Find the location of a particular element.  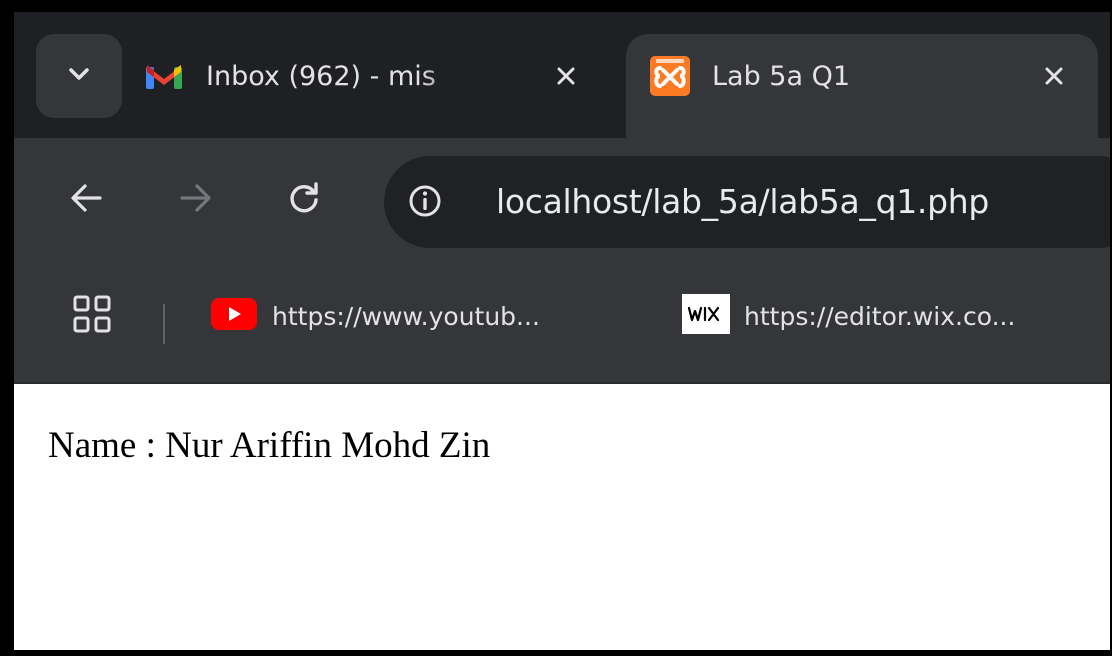

reload-icon is located at coordinates (304, 200).